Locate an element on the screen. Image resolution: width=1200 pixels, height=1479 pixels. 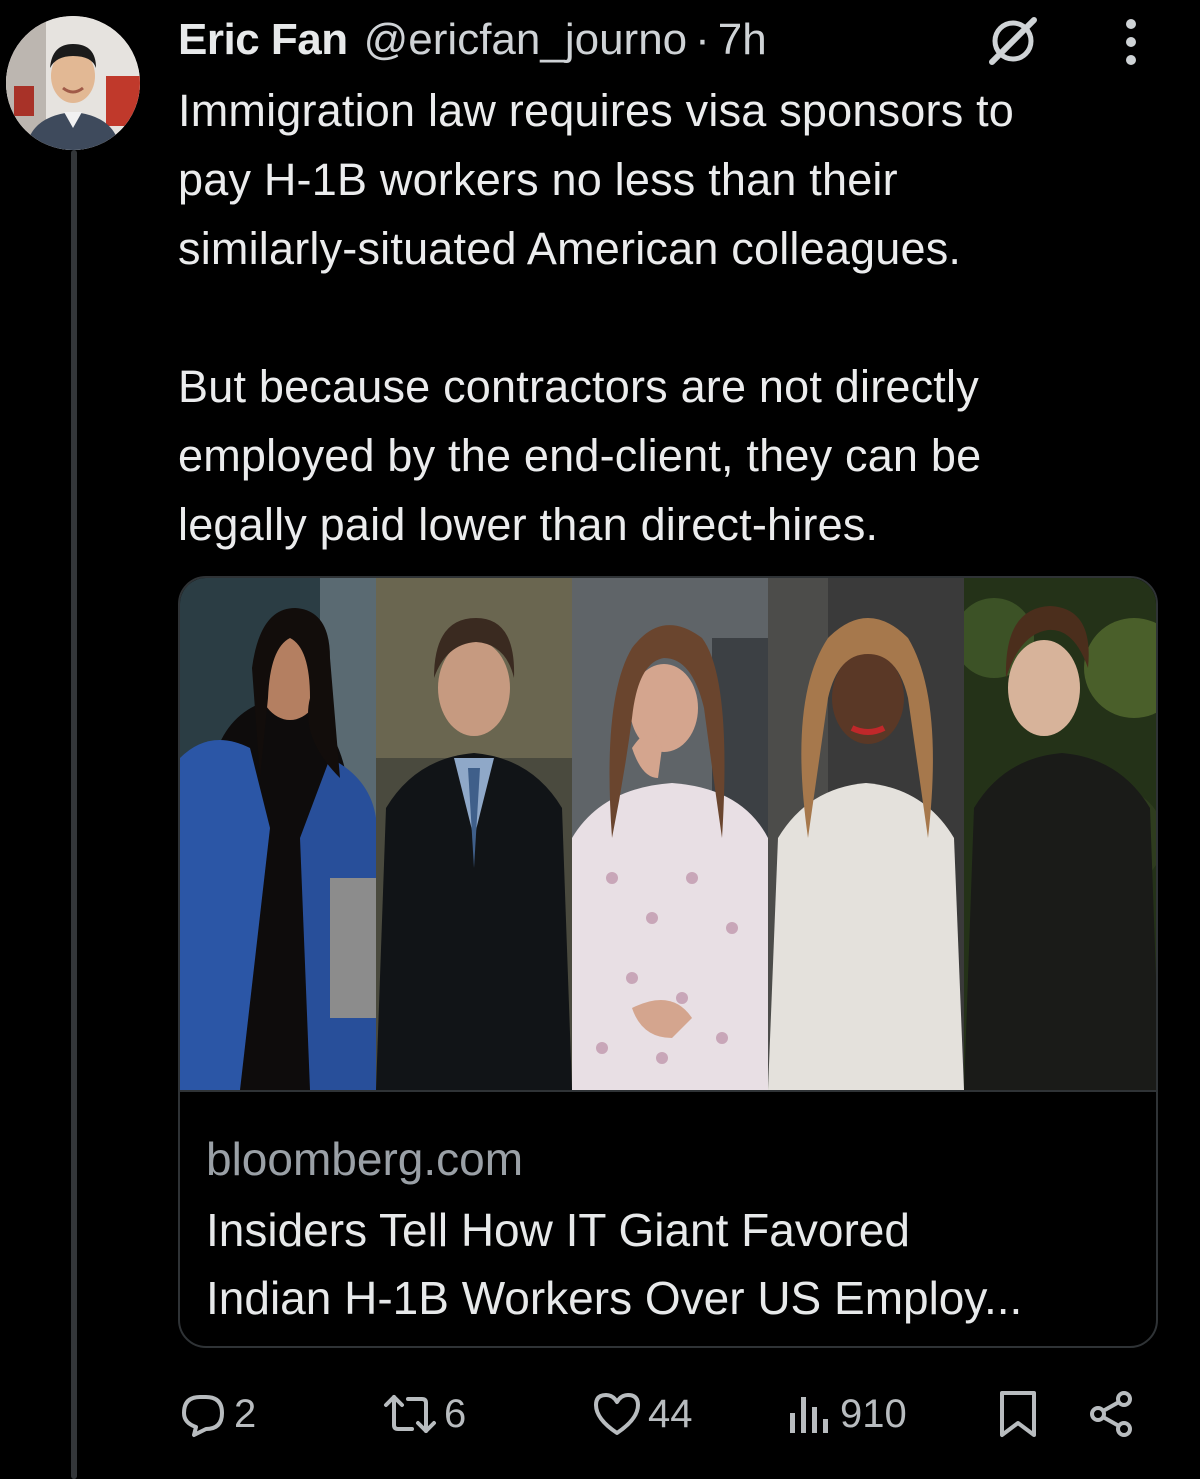
reply-button: 2 is located at coordinates (217, 1414).